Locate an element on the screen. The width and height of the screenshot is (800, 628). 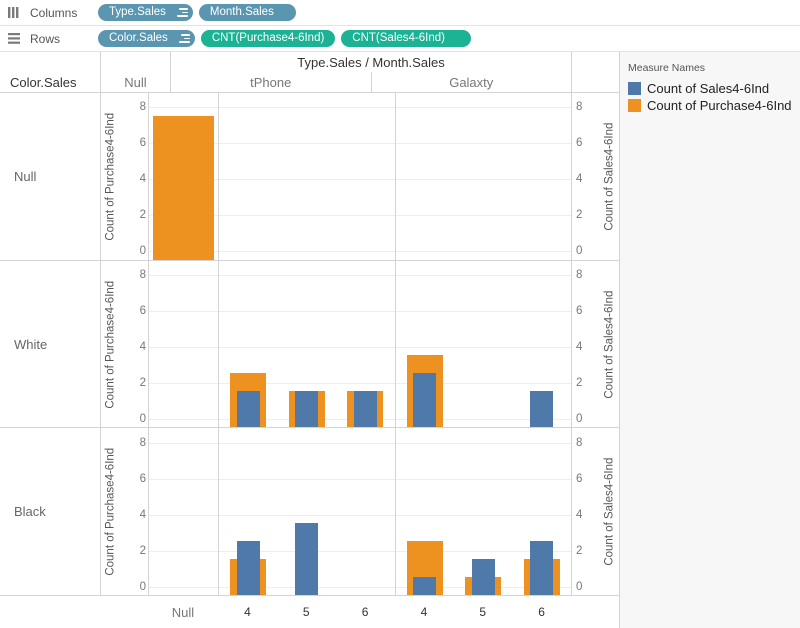
legend-title: Measure Names is located at coordinates (667, 68).